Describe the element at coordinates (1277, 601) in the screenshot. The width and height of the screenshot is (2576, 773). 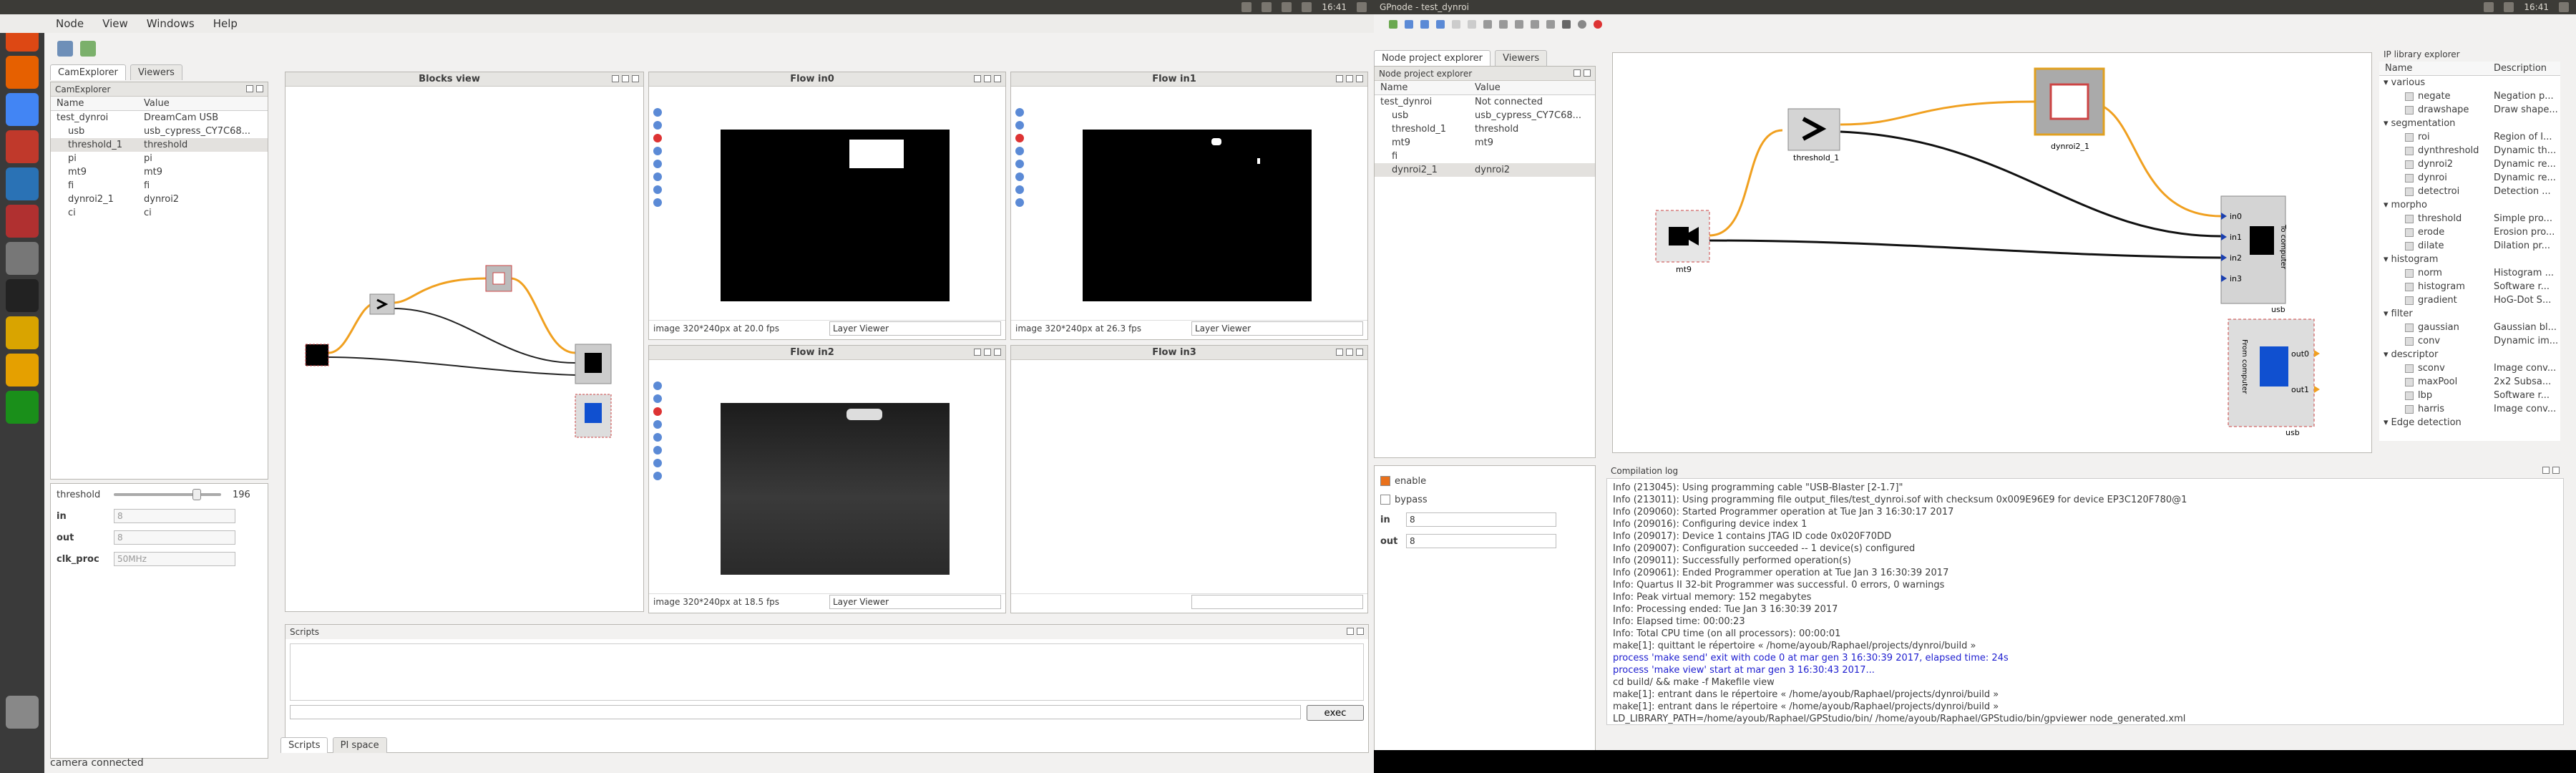
I see `layer-select` at that location.